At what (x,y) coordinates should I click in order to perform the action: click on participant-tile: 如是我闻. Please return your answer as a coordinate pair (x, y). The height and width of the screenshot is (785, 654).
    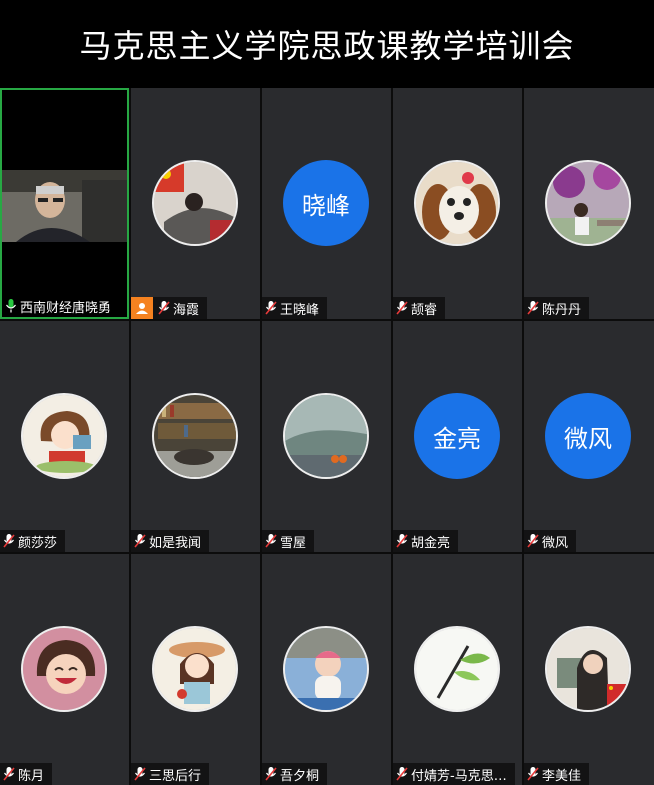
    Looking at the image, I should click on (195, 436).